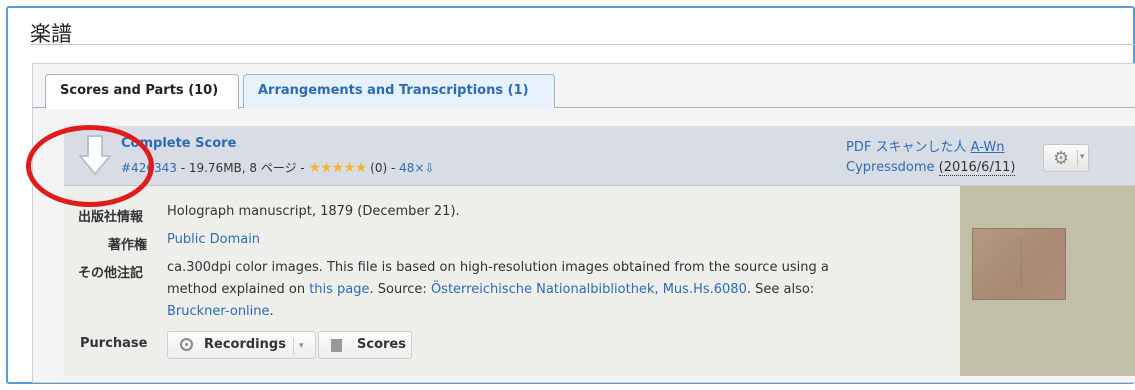 This screenshot has width=1135, height=390. I want to click on bruckner-online-link: Bruckner-online, so click(218, 311).